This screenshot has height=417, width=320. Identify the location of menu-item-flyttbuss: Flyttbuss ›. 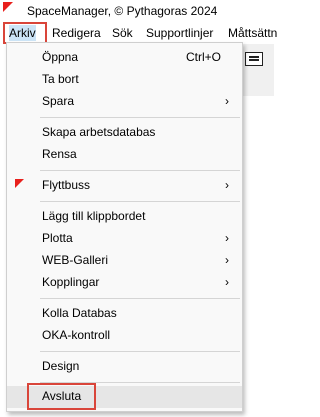
(124, 186).